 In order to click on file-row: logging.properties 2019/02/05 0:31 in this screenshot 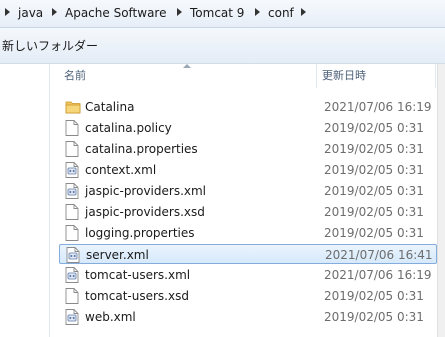, I will do `click(248, 233)`.